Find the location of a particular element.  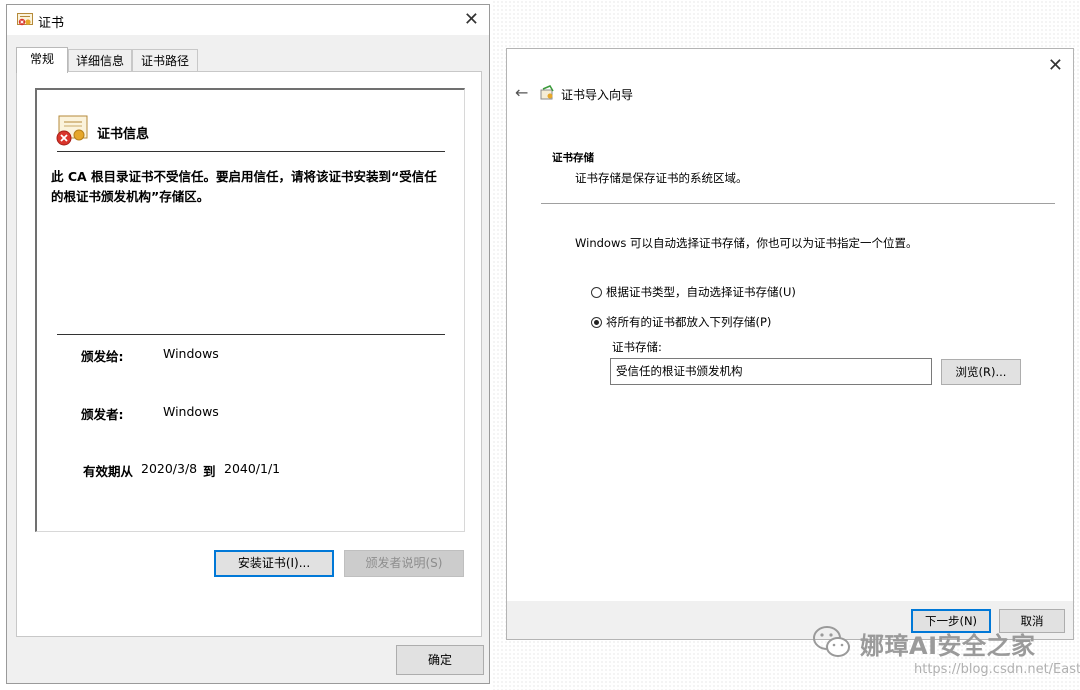

radio-button-checked is located at coordinates (596, 322).